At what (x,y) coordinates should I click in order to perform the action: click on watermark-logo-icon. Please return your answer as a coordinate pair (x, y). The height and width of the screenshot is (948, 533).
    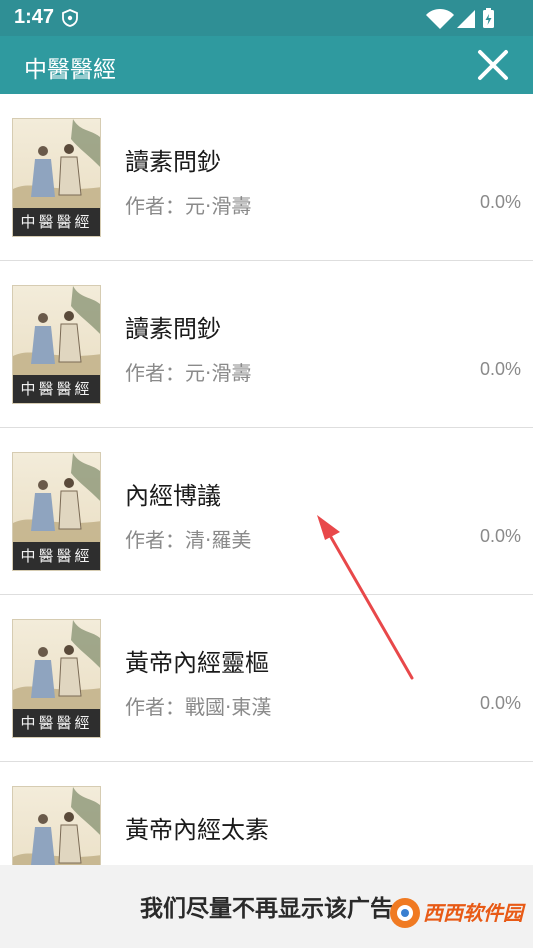
    Looking at the image, I should click on (405, 913).